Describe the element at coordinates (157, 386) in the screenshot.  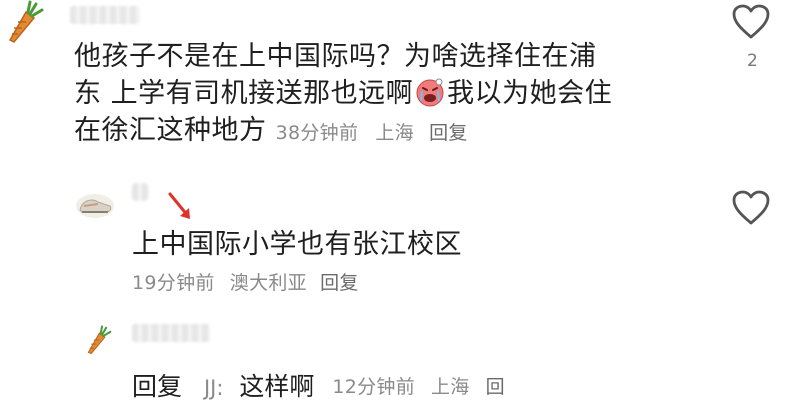
I see `reply-prefix: 回复` at that location.